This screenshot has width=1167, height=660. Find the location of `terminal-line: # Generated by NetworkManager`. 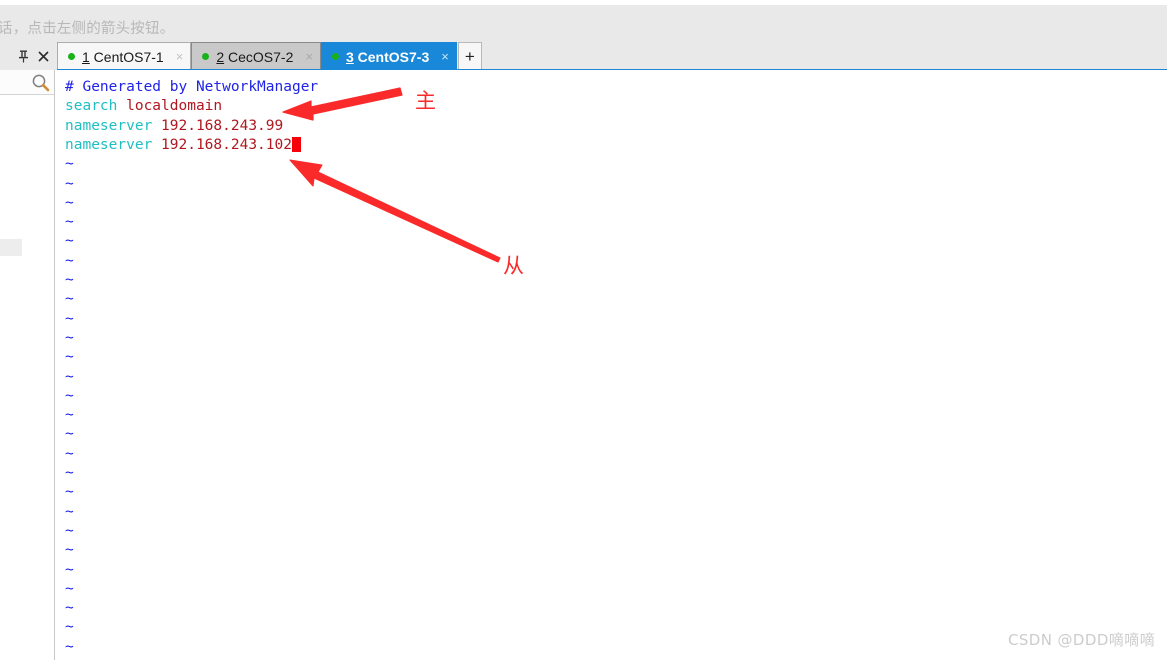

terminal-line: # Generated by NetworkManager is located at coordinates (191, 87).